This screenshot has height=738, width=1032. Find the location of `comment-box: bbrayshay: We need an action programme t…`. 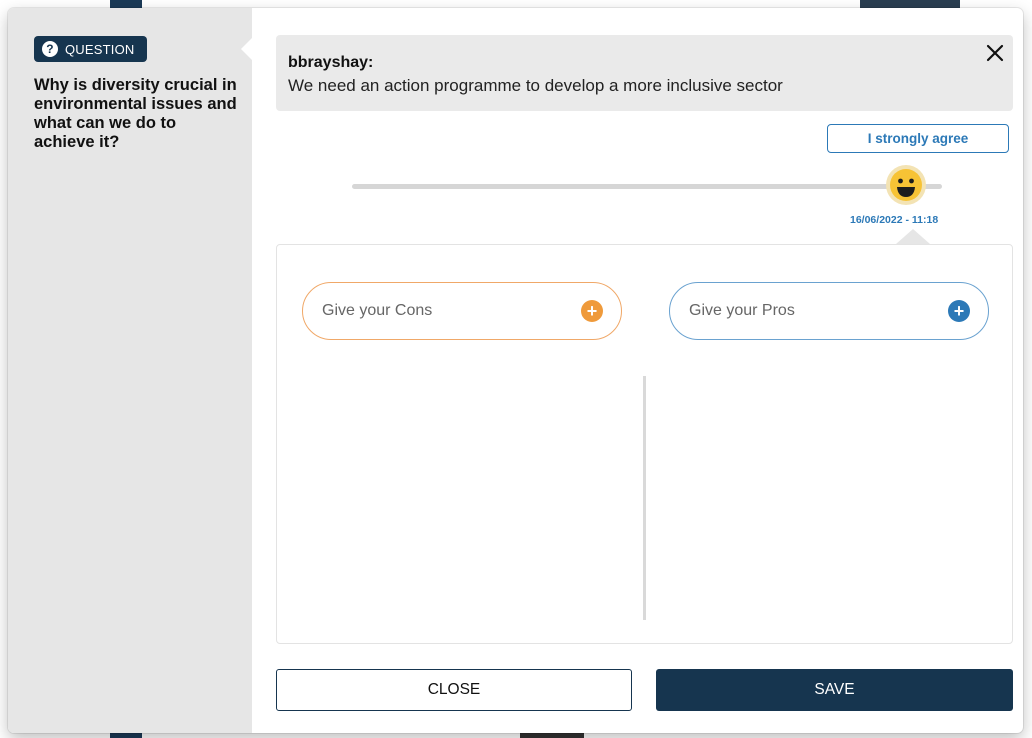

comment-box: bbrayshay: We need an action programme t… is located at coordinates (644, 73).